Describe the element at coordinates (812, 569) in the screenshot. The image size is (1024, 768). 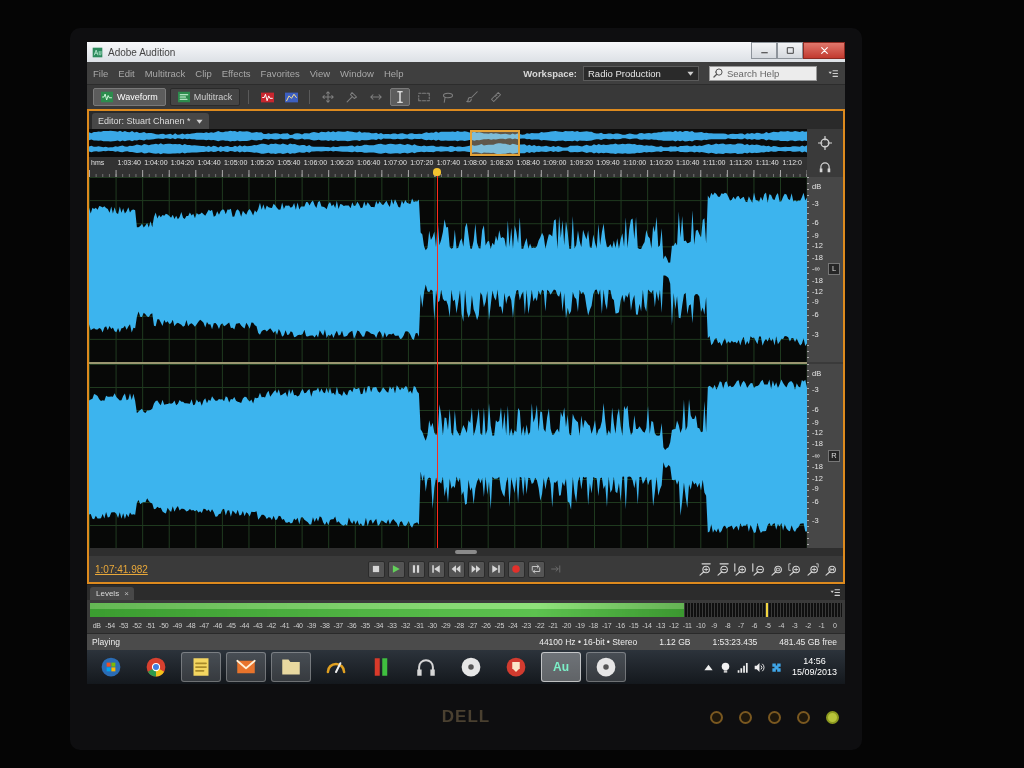
I see `zoom-in-at-out-point-button` at that location.